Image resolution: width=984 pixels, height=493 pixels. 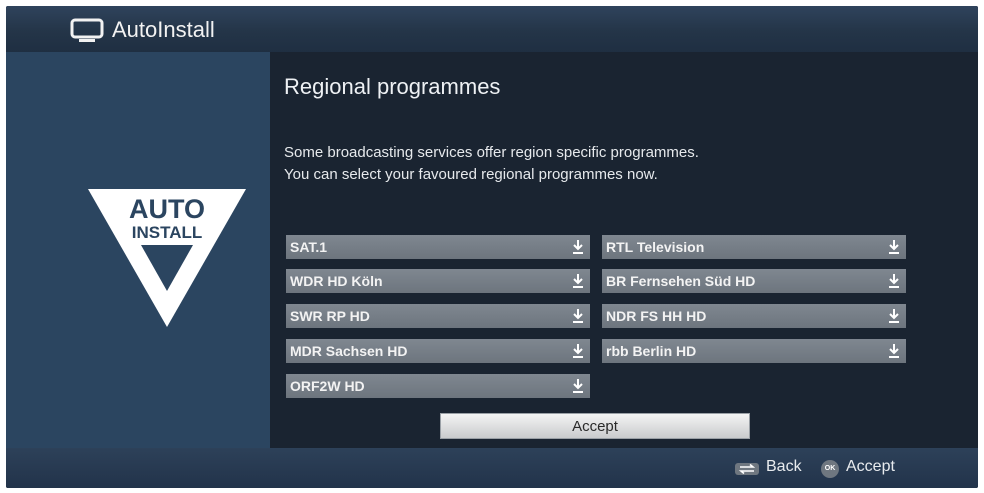 What do you see at coordinates (167, 209) in the screenshot?
I see `svg-text: AUTO` at bounding box center [167, 209].